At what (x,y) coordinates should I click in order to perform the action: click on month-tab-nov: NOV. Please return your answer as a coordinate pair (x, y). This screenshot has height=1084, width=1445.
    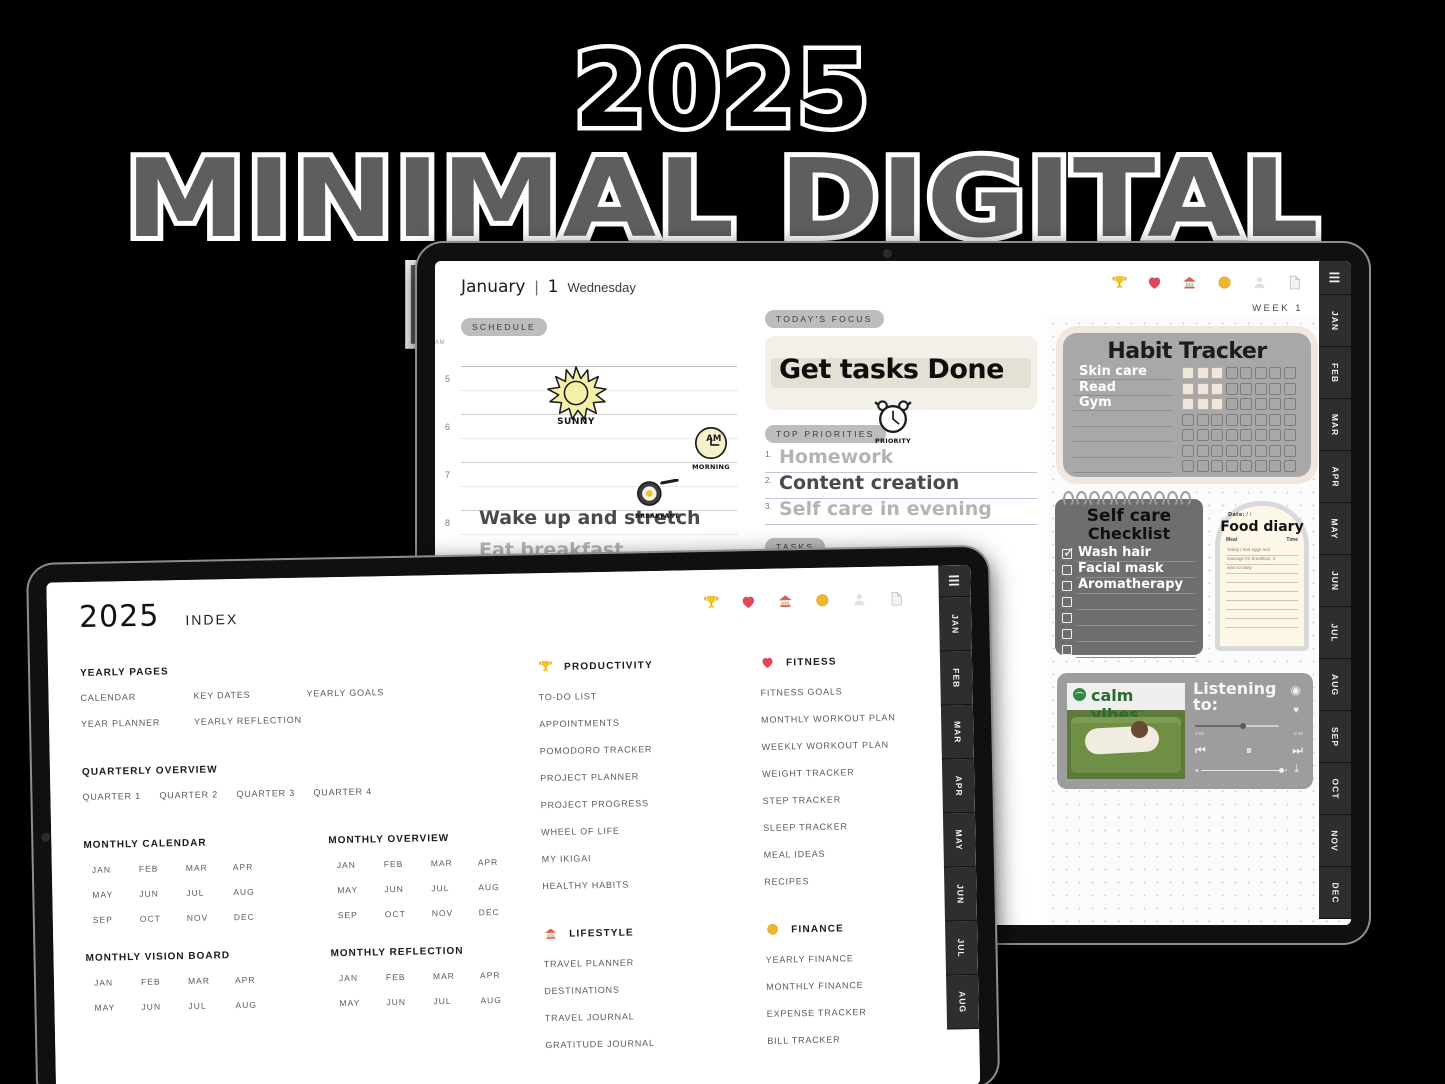
    Looking at the image, I should click on (1335, 841).